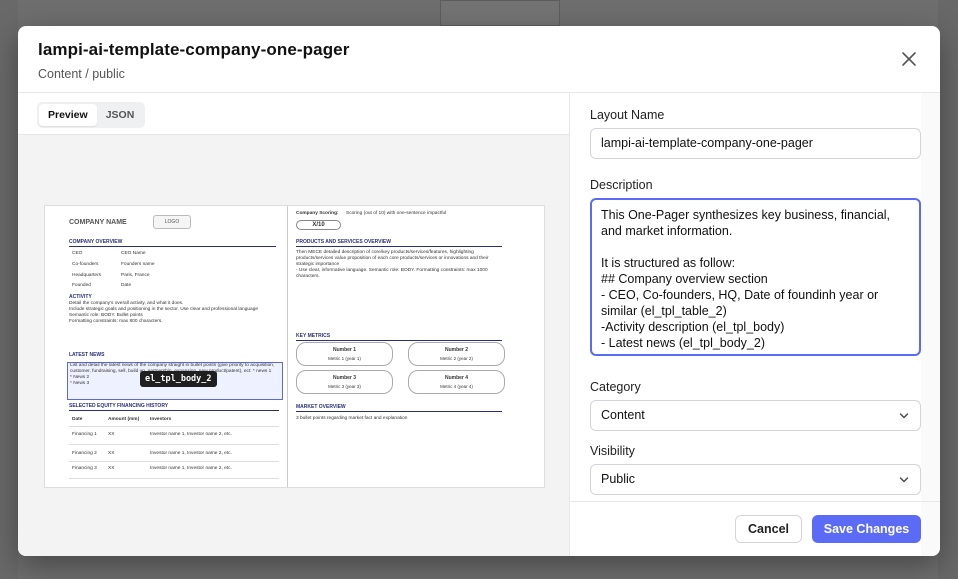 This screenshot has width=958, height=579. I want to click on tabs-bar: Preview JSON, so click(293, 114).